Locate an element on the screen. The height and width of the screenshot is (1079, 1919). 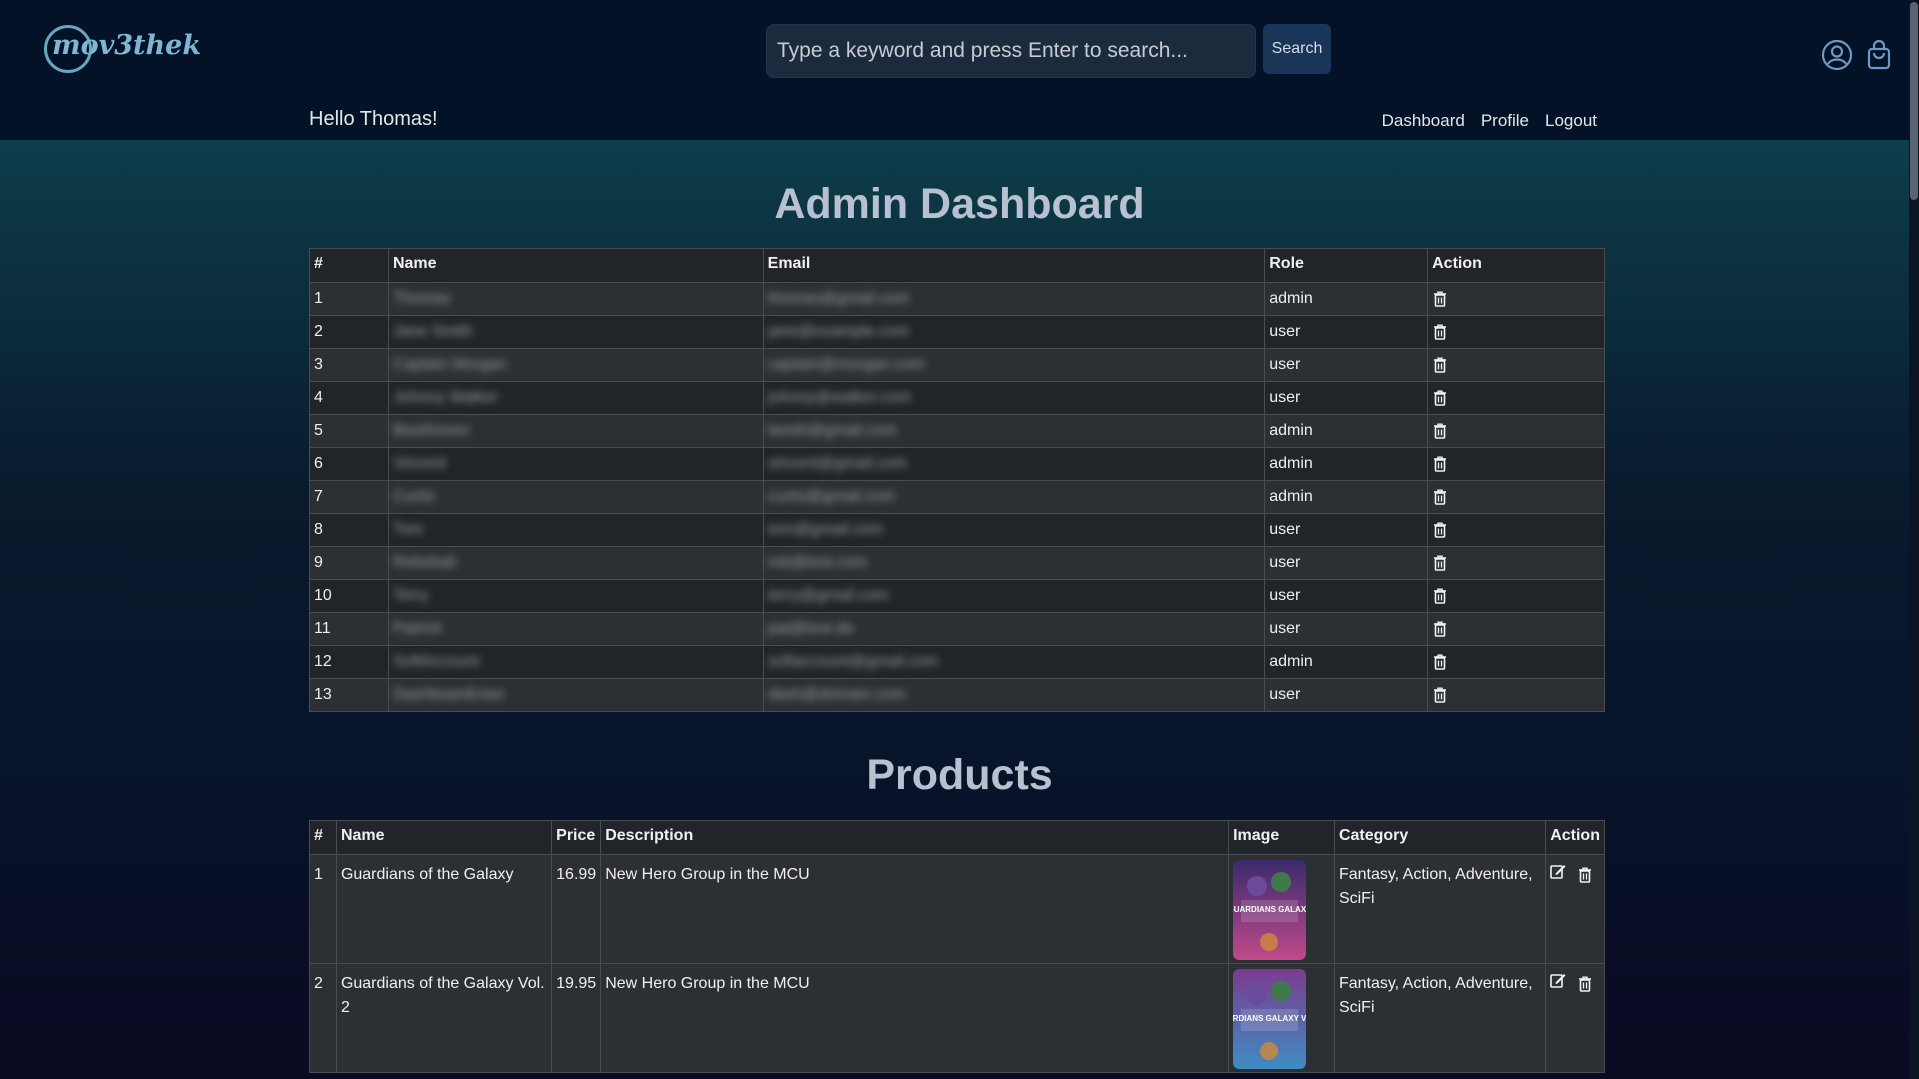
user-email: dash@domain.com is located at coordinates (1014, 695).